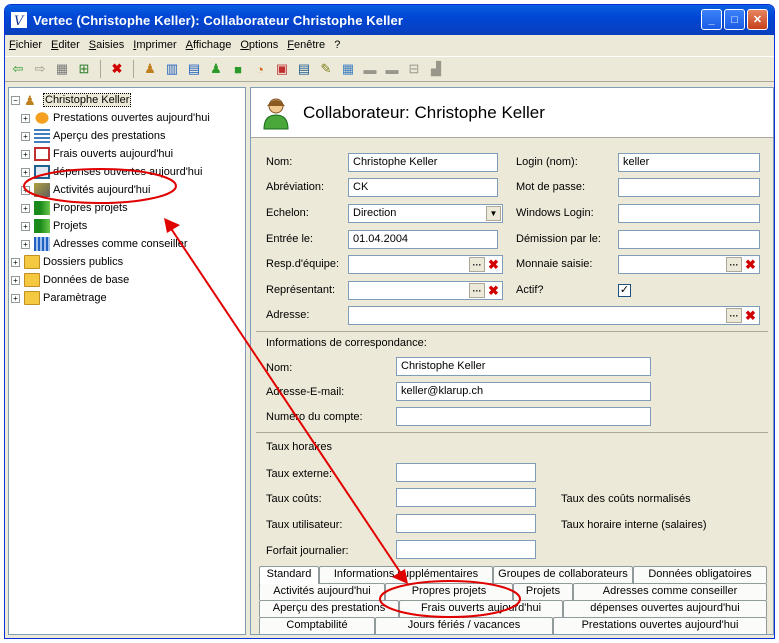  Describe the element at coordinates (563, 574) in the screenshot. I see `tab-groupes-collaborateurs: Groupes de collaborateurs` at that location.